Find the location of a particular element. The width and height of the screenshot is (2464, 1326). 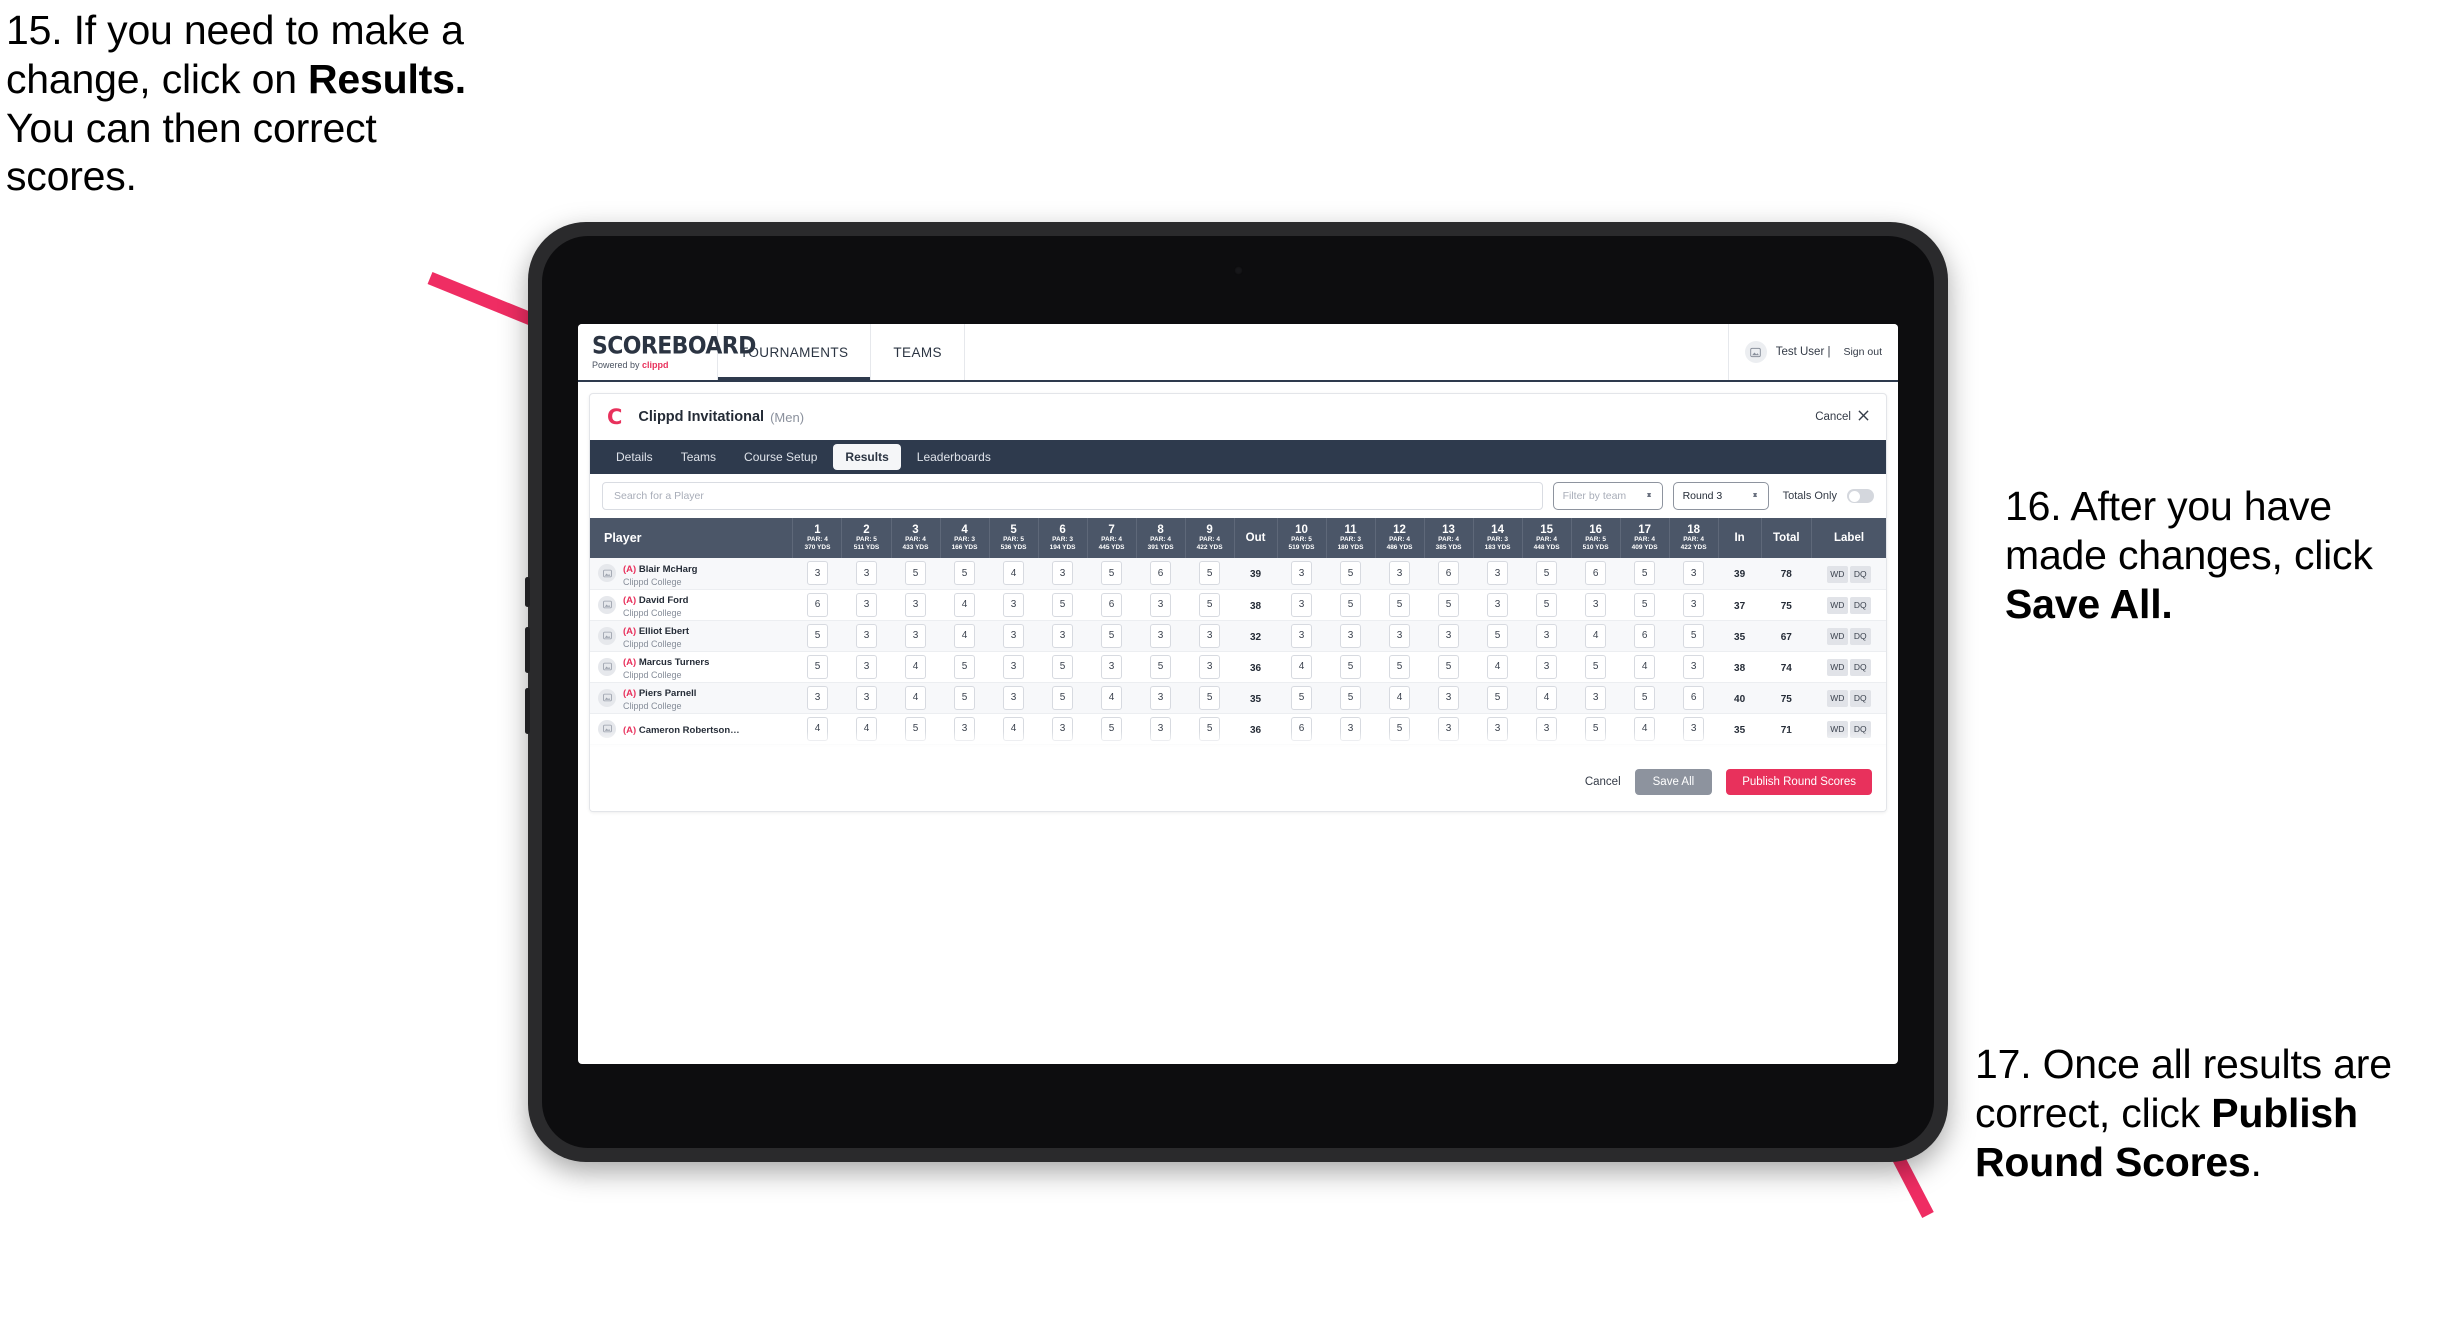

score-cell-hole-10: 5 is located at coordinates (1301, 697).